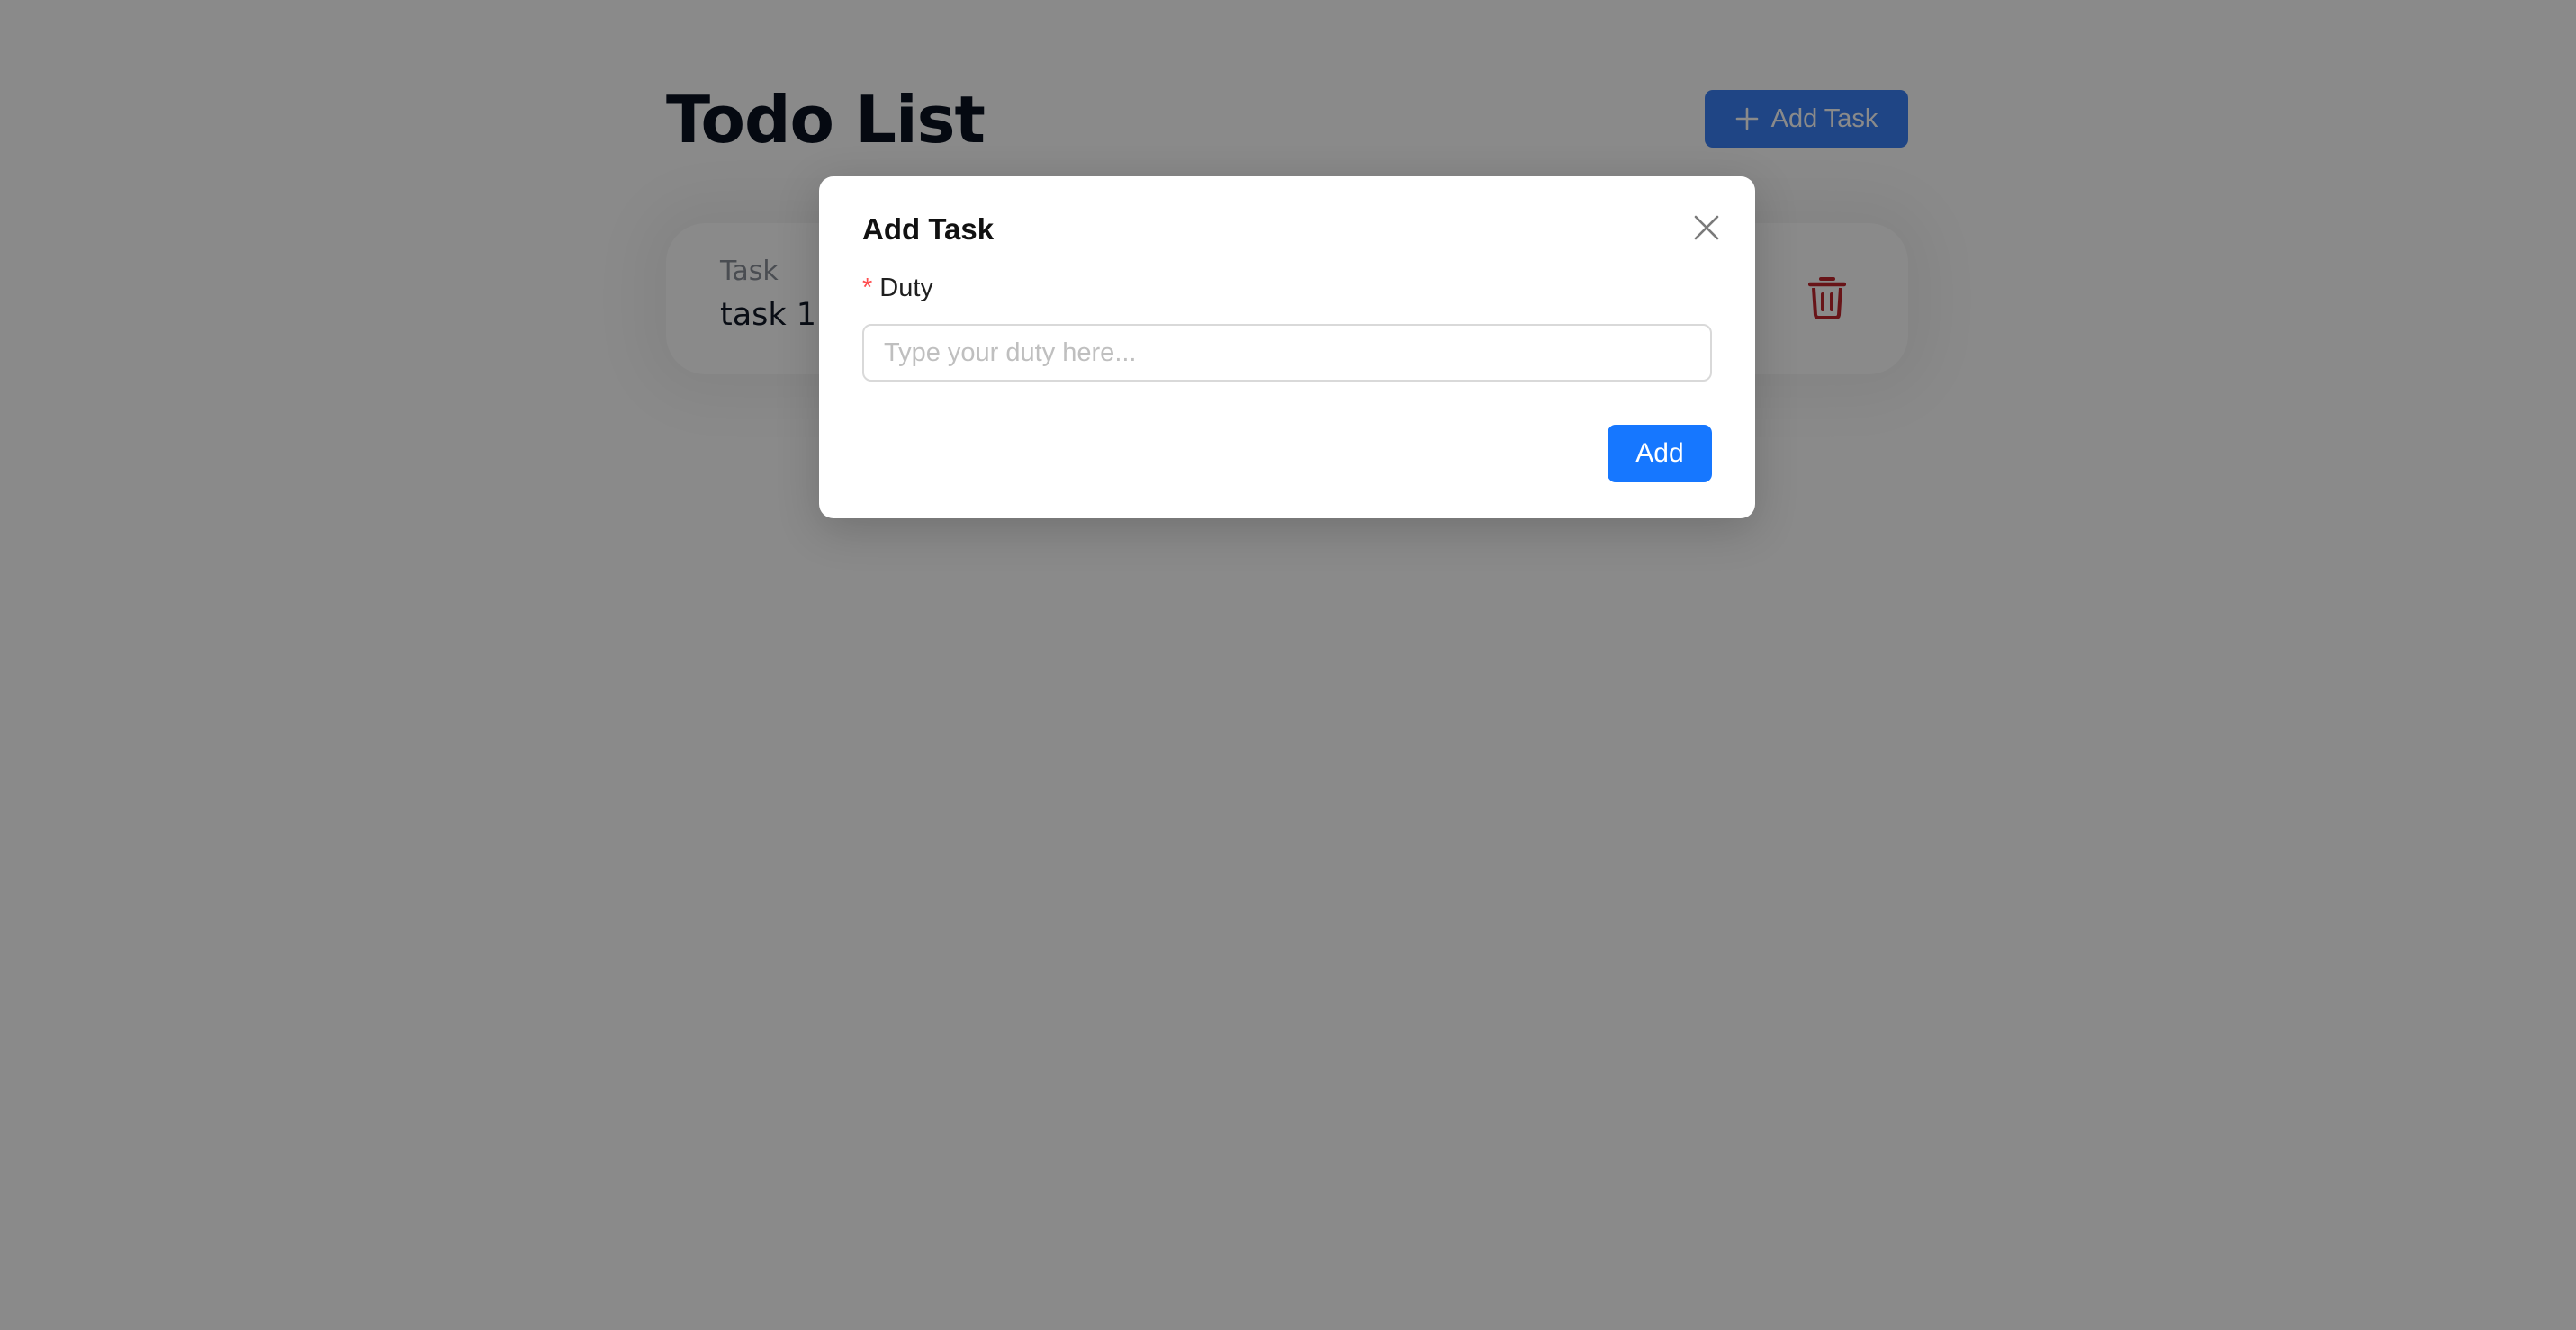  I want to click on duty-input, so click(1287, 353).